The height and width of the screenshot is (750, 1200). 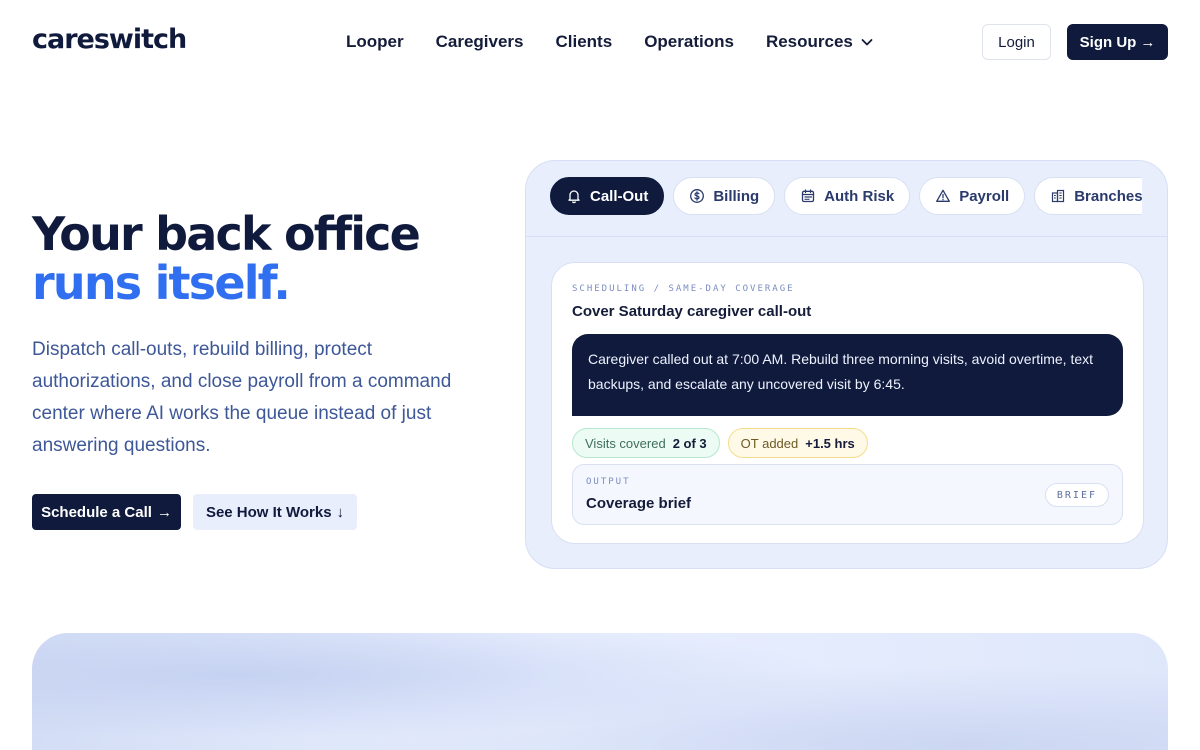 What do you see at coordinates (984, 196) in the screenshot?
I see `tab-payroll-label: Payroll` at bounding box center [984, 196].